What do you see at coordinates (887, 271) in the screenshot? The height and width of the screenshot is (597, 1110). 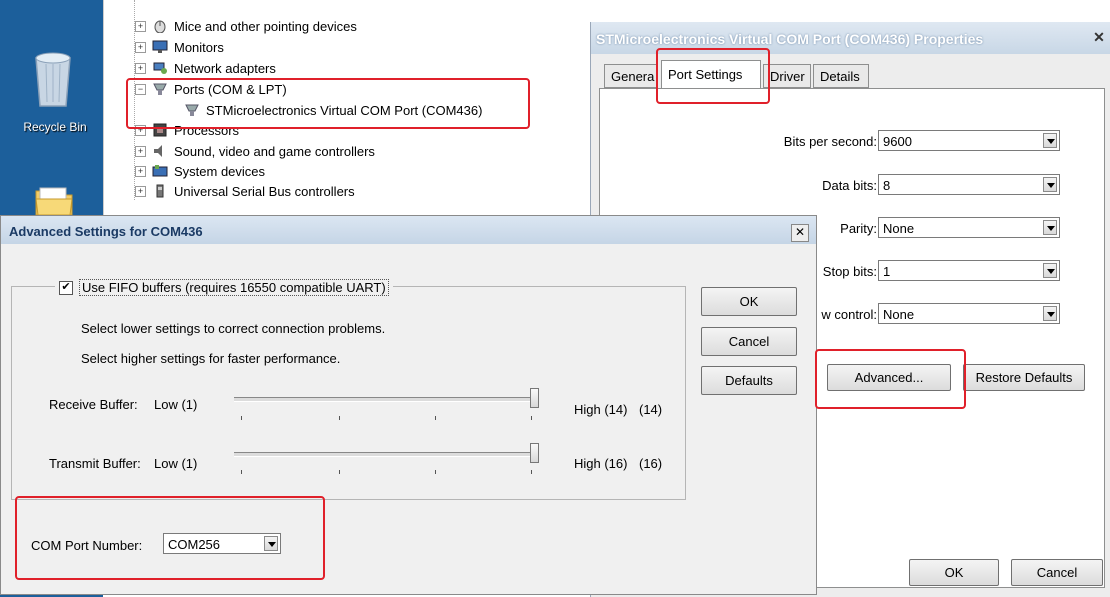 I see `stop-bits-value: 1` at bounding box center [887, 271].